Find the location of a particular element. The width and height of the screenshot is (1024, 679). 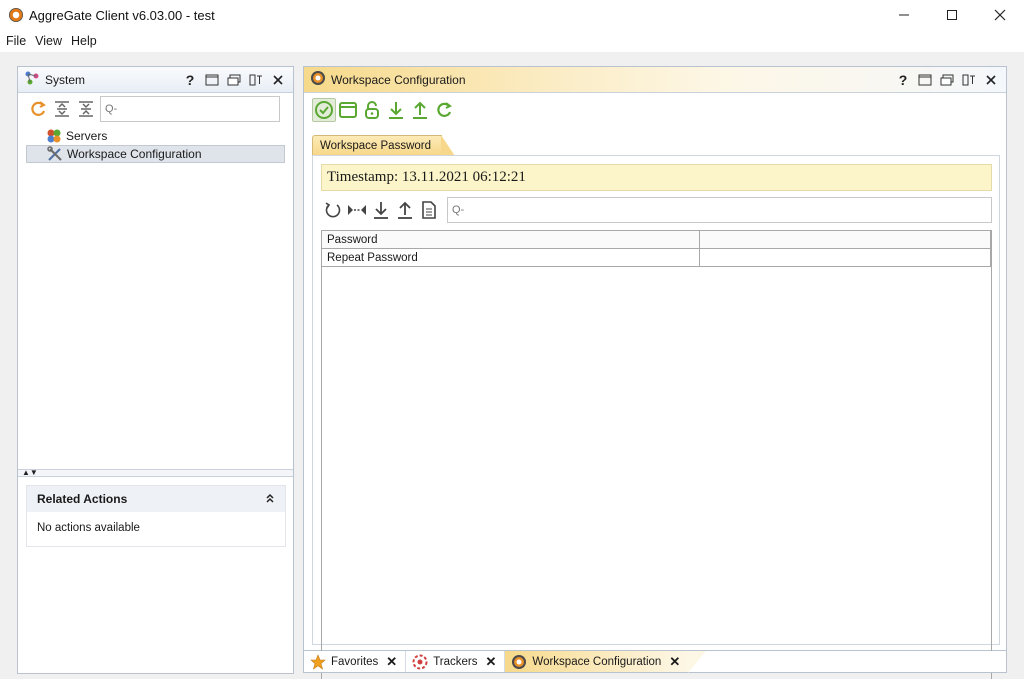

refresh-button is located at coordinates (38, 109).